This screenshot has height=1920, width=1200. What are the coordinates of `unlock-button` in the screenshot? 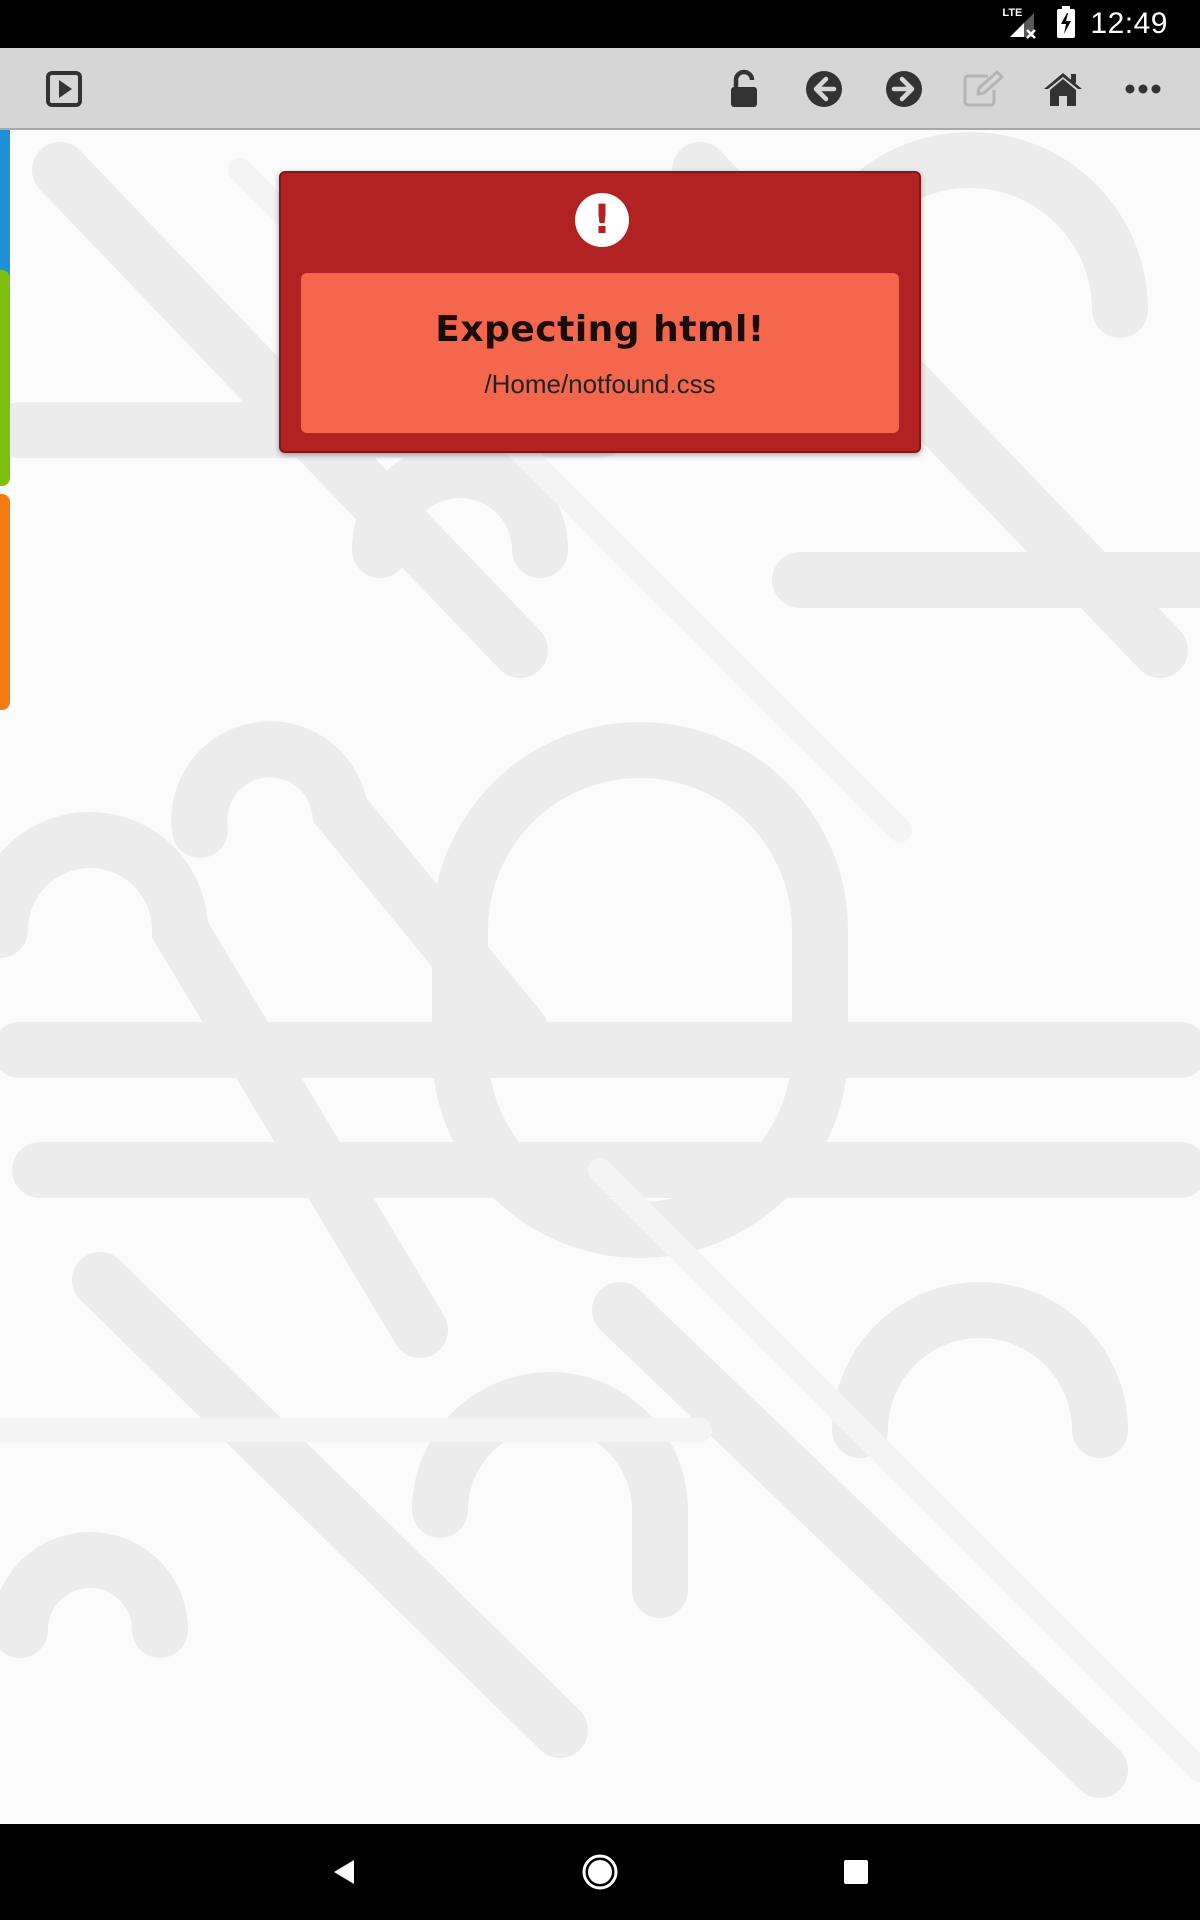 It's located at (744, 89).